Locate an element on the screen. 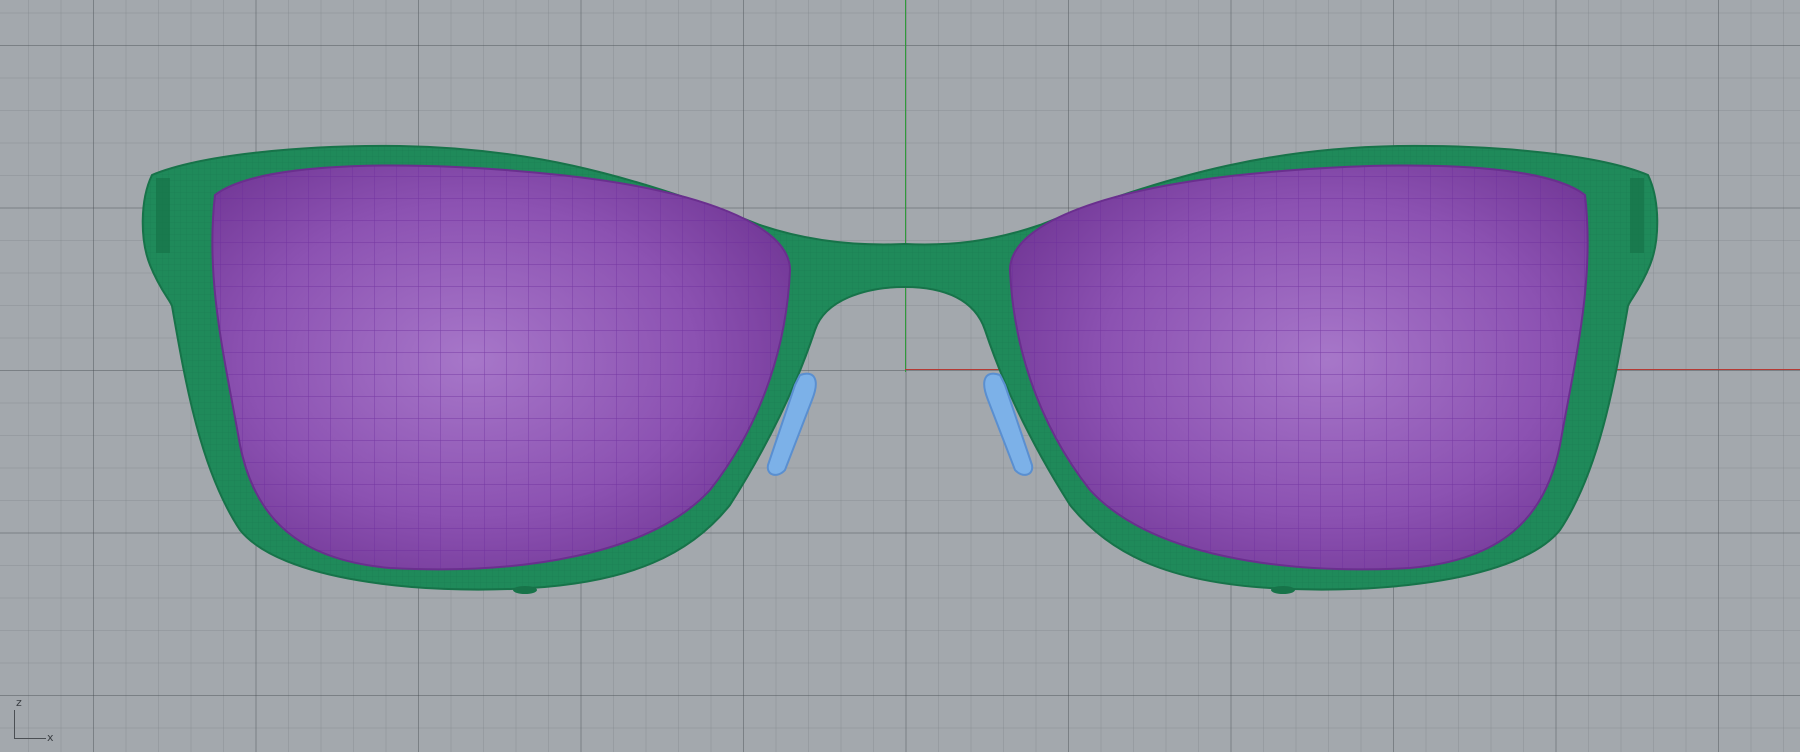 The height and width of the screenshot is (752, 1800). axis-gizmo: z x is located at coordinates (37, 721).